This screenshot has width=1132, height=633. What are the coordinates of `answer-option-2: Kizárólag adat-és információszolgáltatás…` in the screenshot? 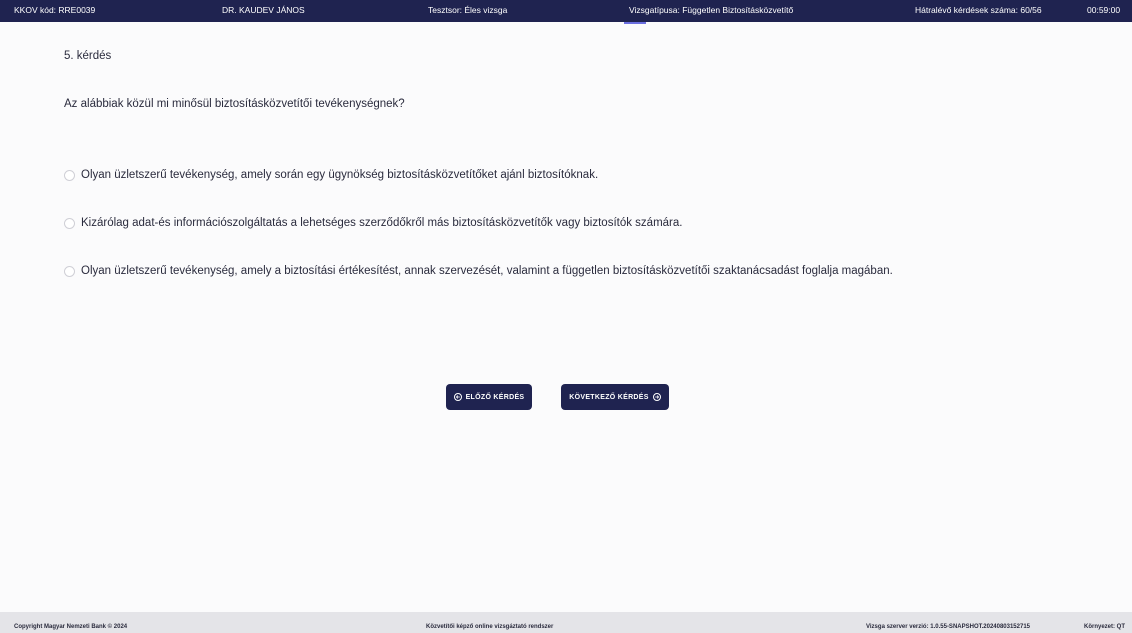 It's located at (373, 223).